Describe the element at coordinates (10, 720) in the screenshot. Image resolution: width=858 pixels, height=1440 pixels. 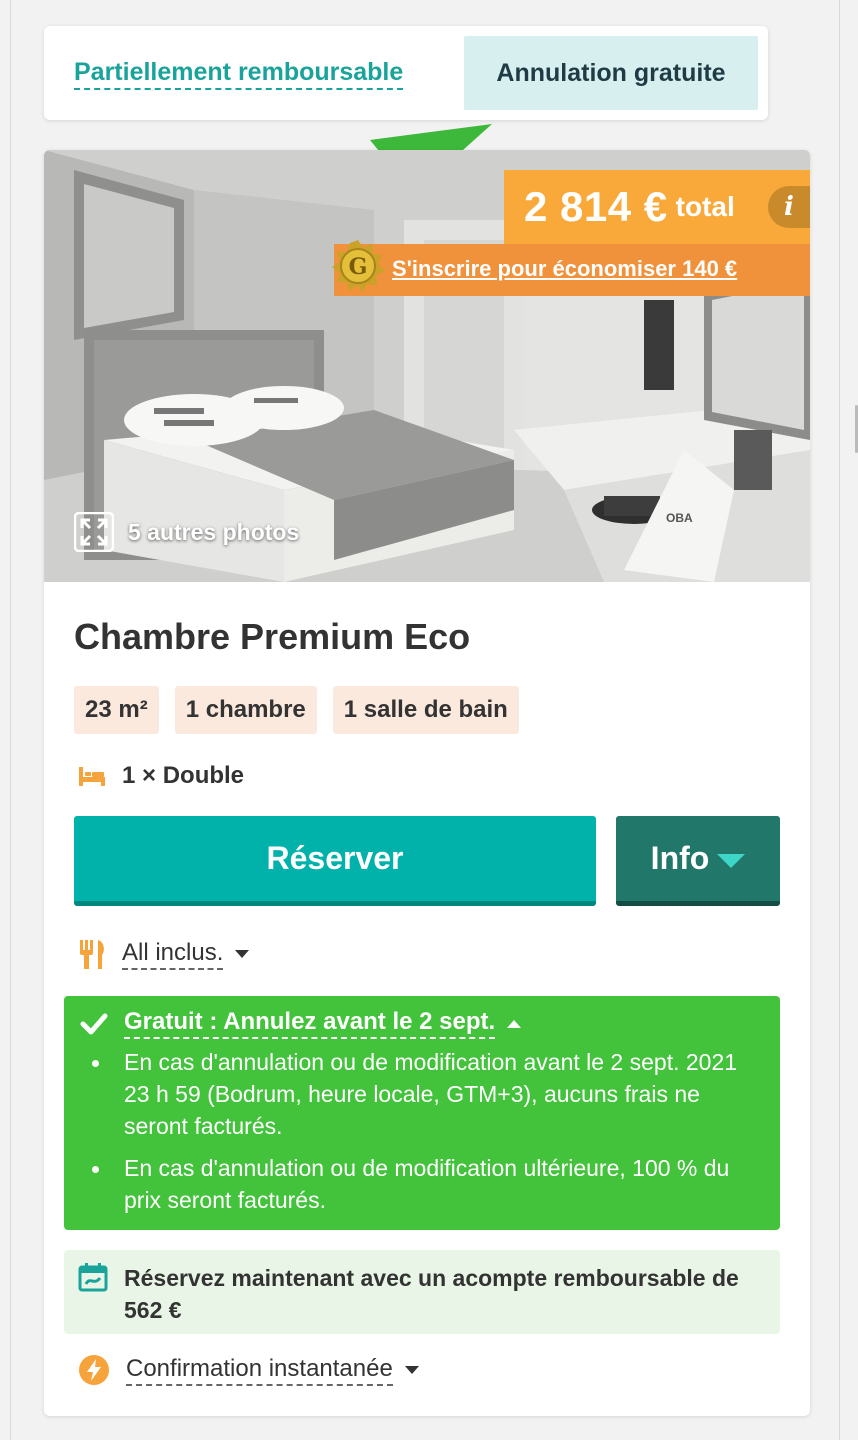
I see `left-border-line` at that location.